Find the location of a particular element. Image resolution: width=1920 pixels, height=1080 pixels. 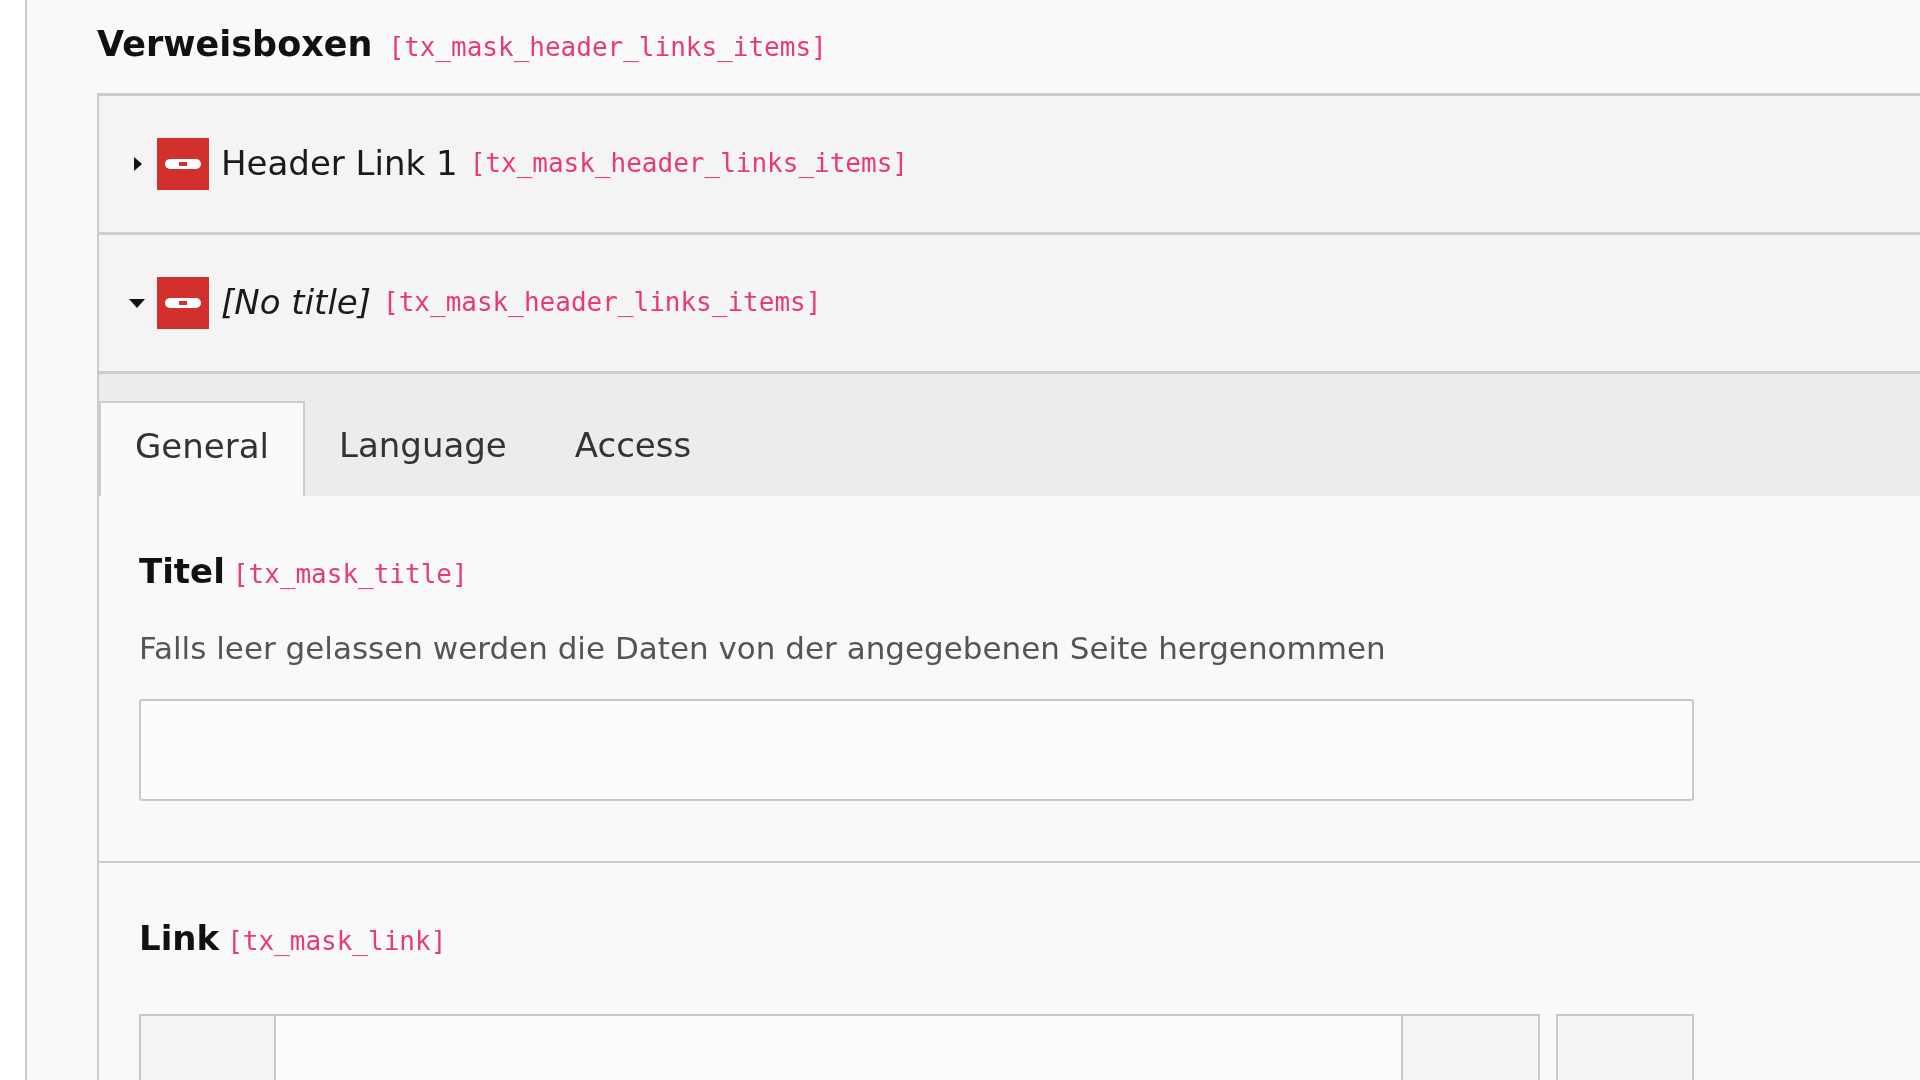

field-label: Verweisboxen is located at coordinates (235, 44).